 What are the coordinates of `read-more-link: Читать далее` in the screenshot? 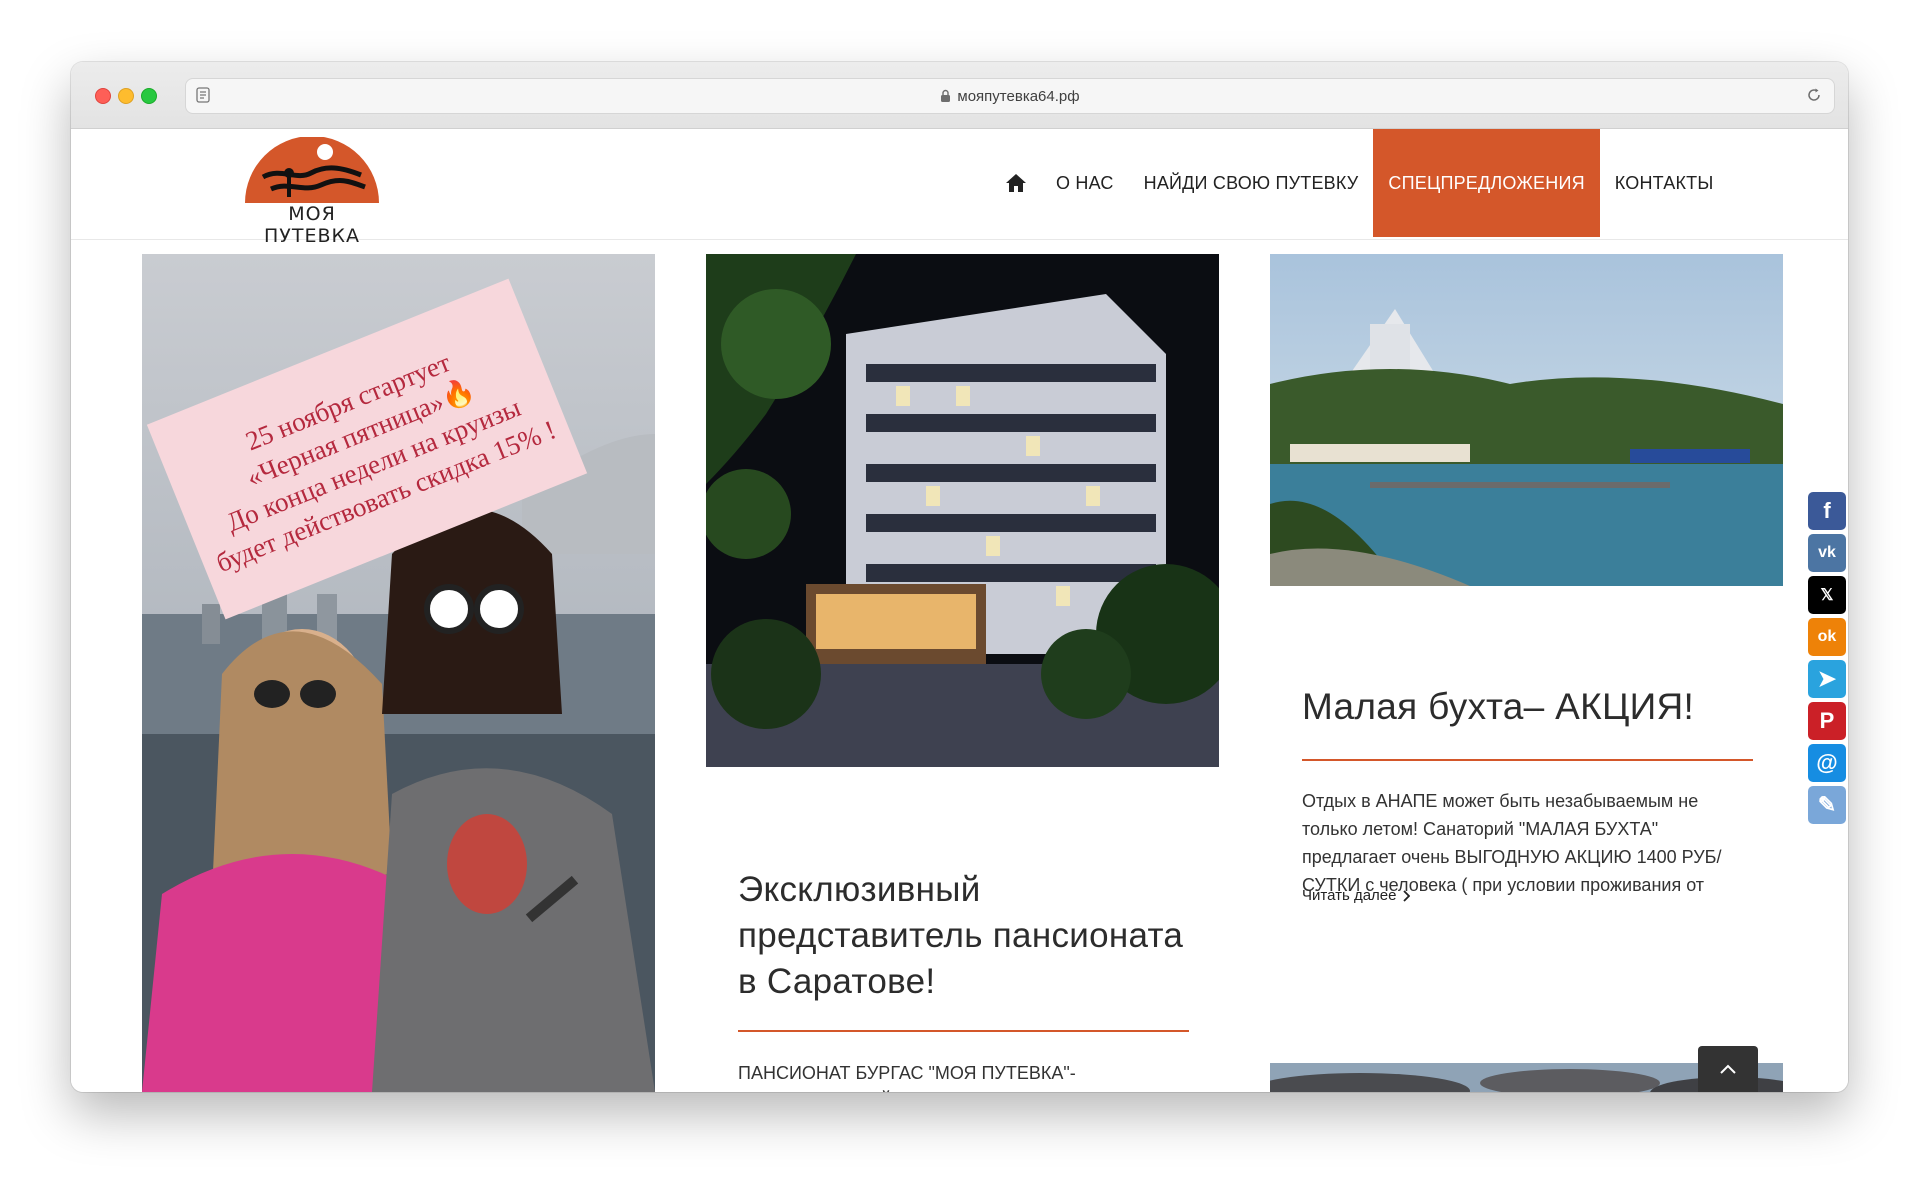 It's located at (1356, 895).